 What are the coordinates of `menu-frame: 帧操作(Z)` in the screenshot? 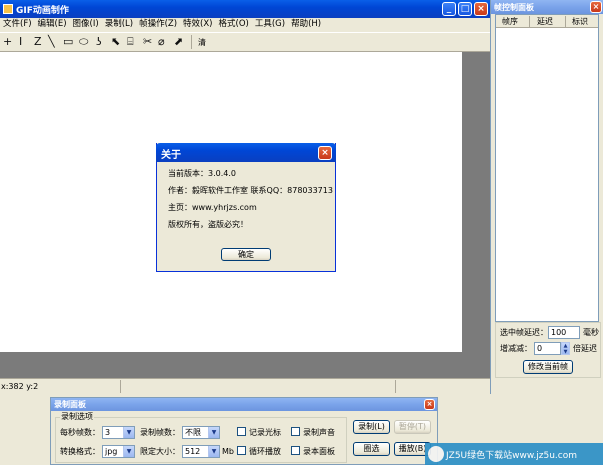 It's located at (158, 24).